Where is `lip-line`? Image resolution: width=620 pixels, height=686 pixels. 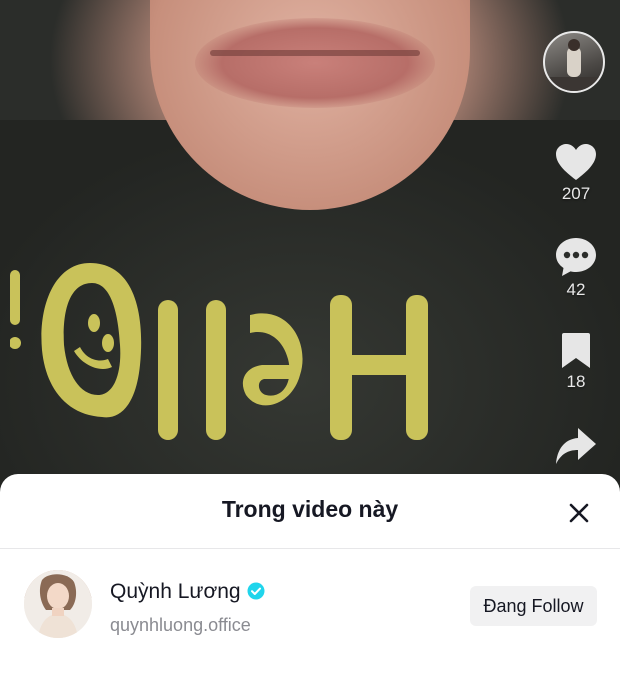 lip-line is located at coordinates (315, 53).